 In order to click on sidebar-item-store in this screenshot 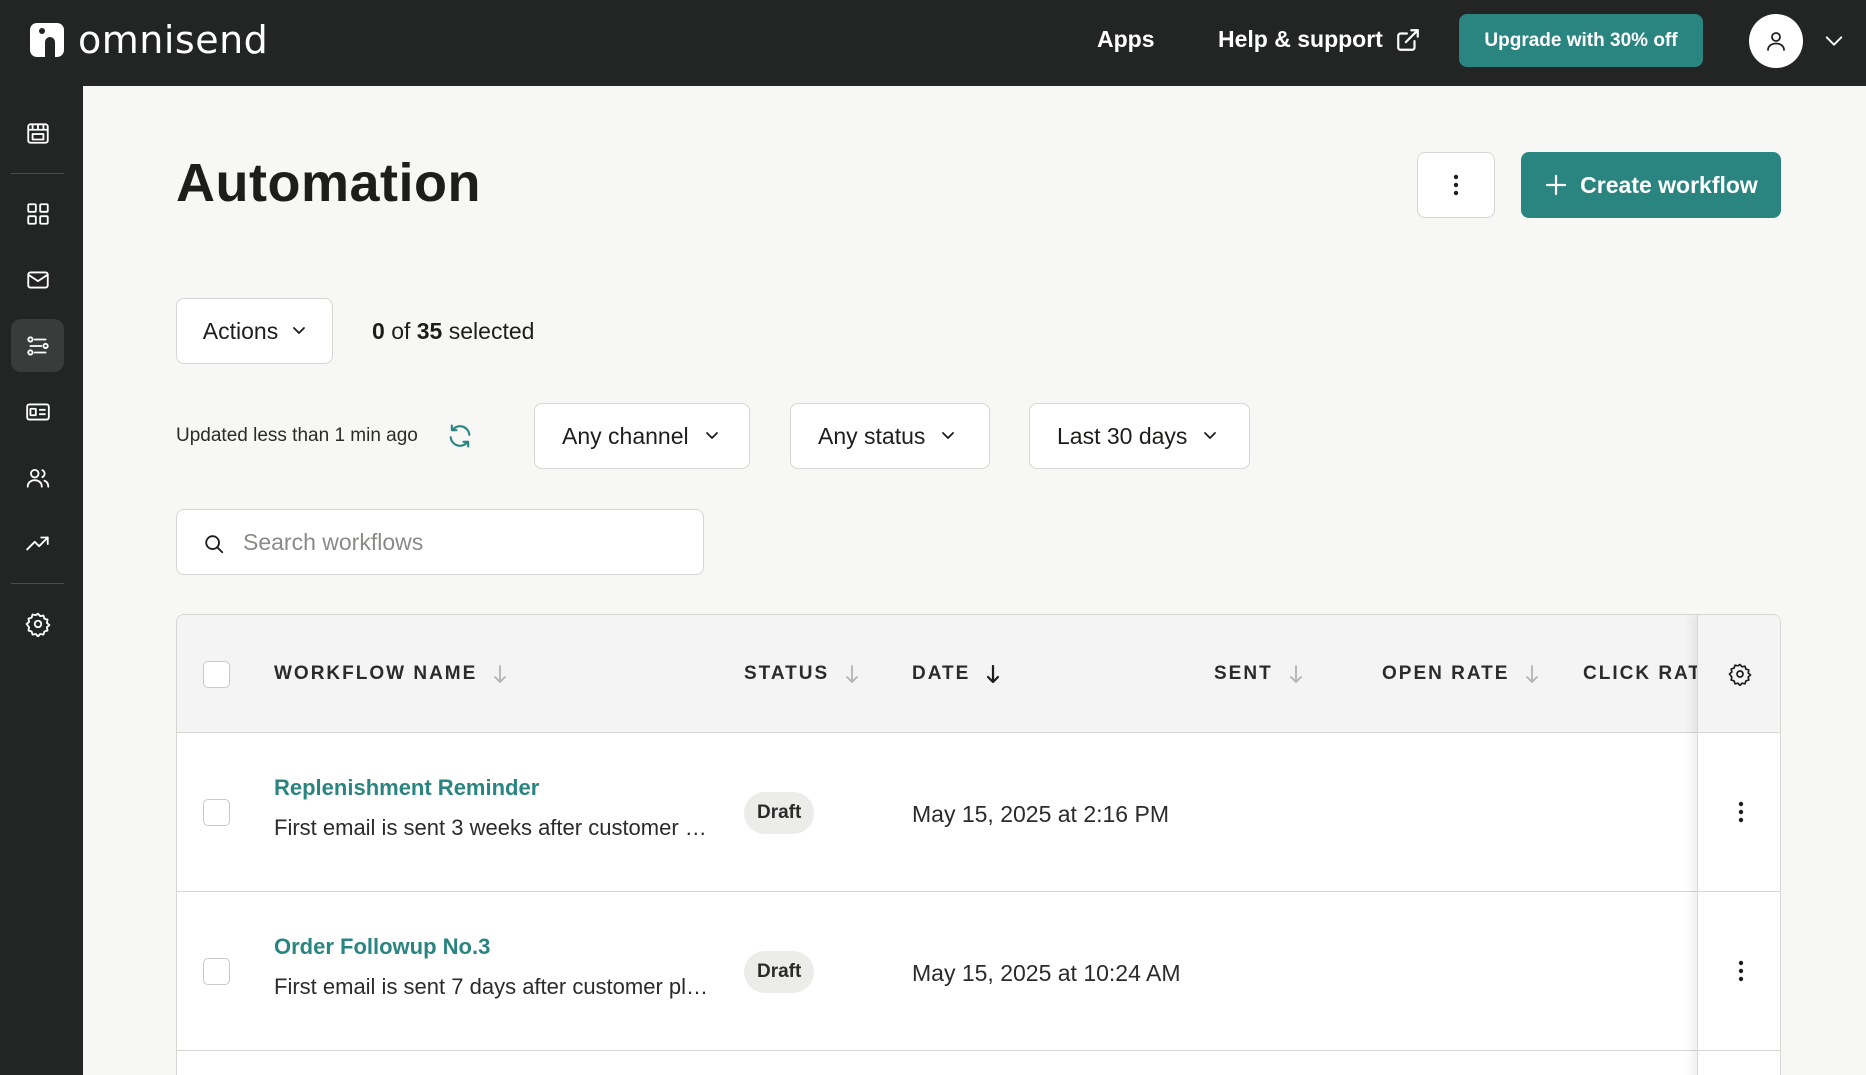, I will do `click(37, 132)`.